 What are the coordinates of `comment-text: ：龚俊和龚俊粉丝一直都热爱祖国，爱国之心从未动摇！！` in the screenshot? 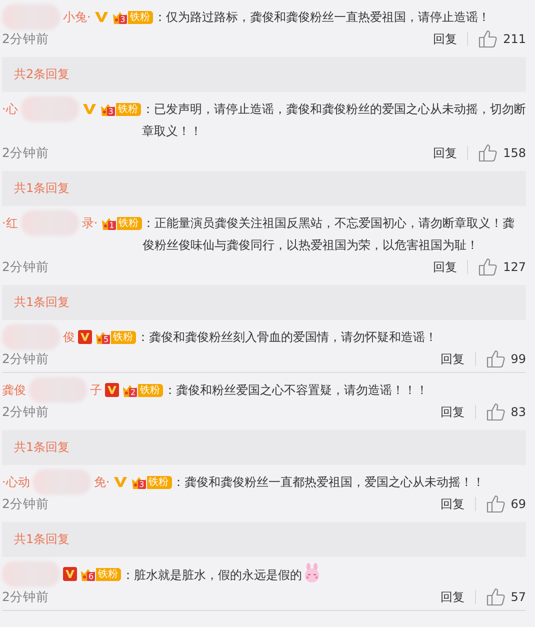 It's located at (329, 482).